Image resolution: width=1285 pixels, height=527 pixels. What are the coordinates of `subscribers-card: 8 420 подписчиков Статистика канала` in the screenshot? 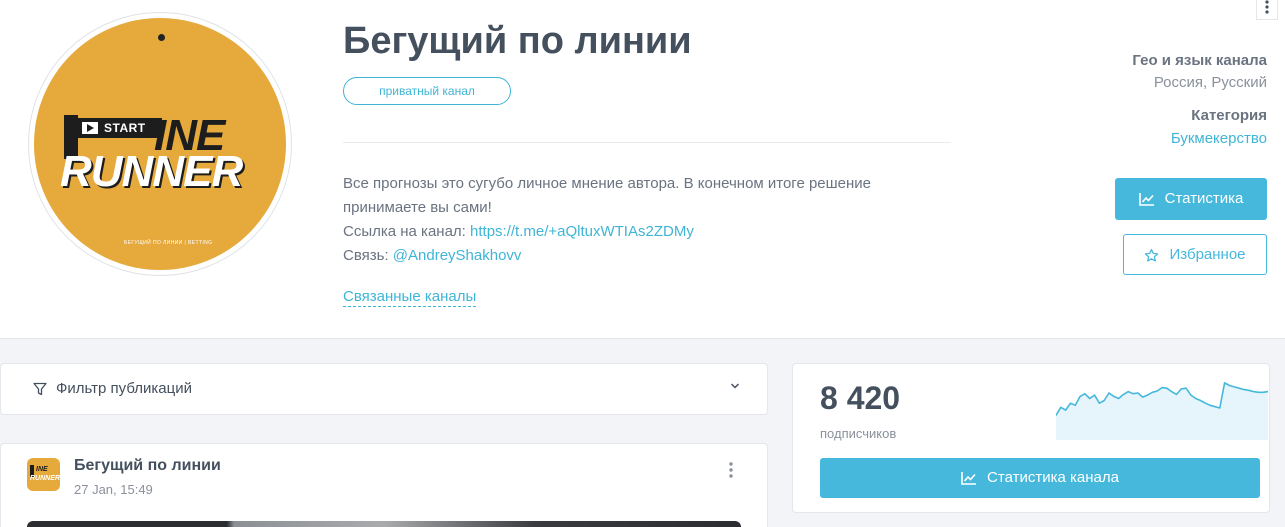 It's located at (1031, 438).